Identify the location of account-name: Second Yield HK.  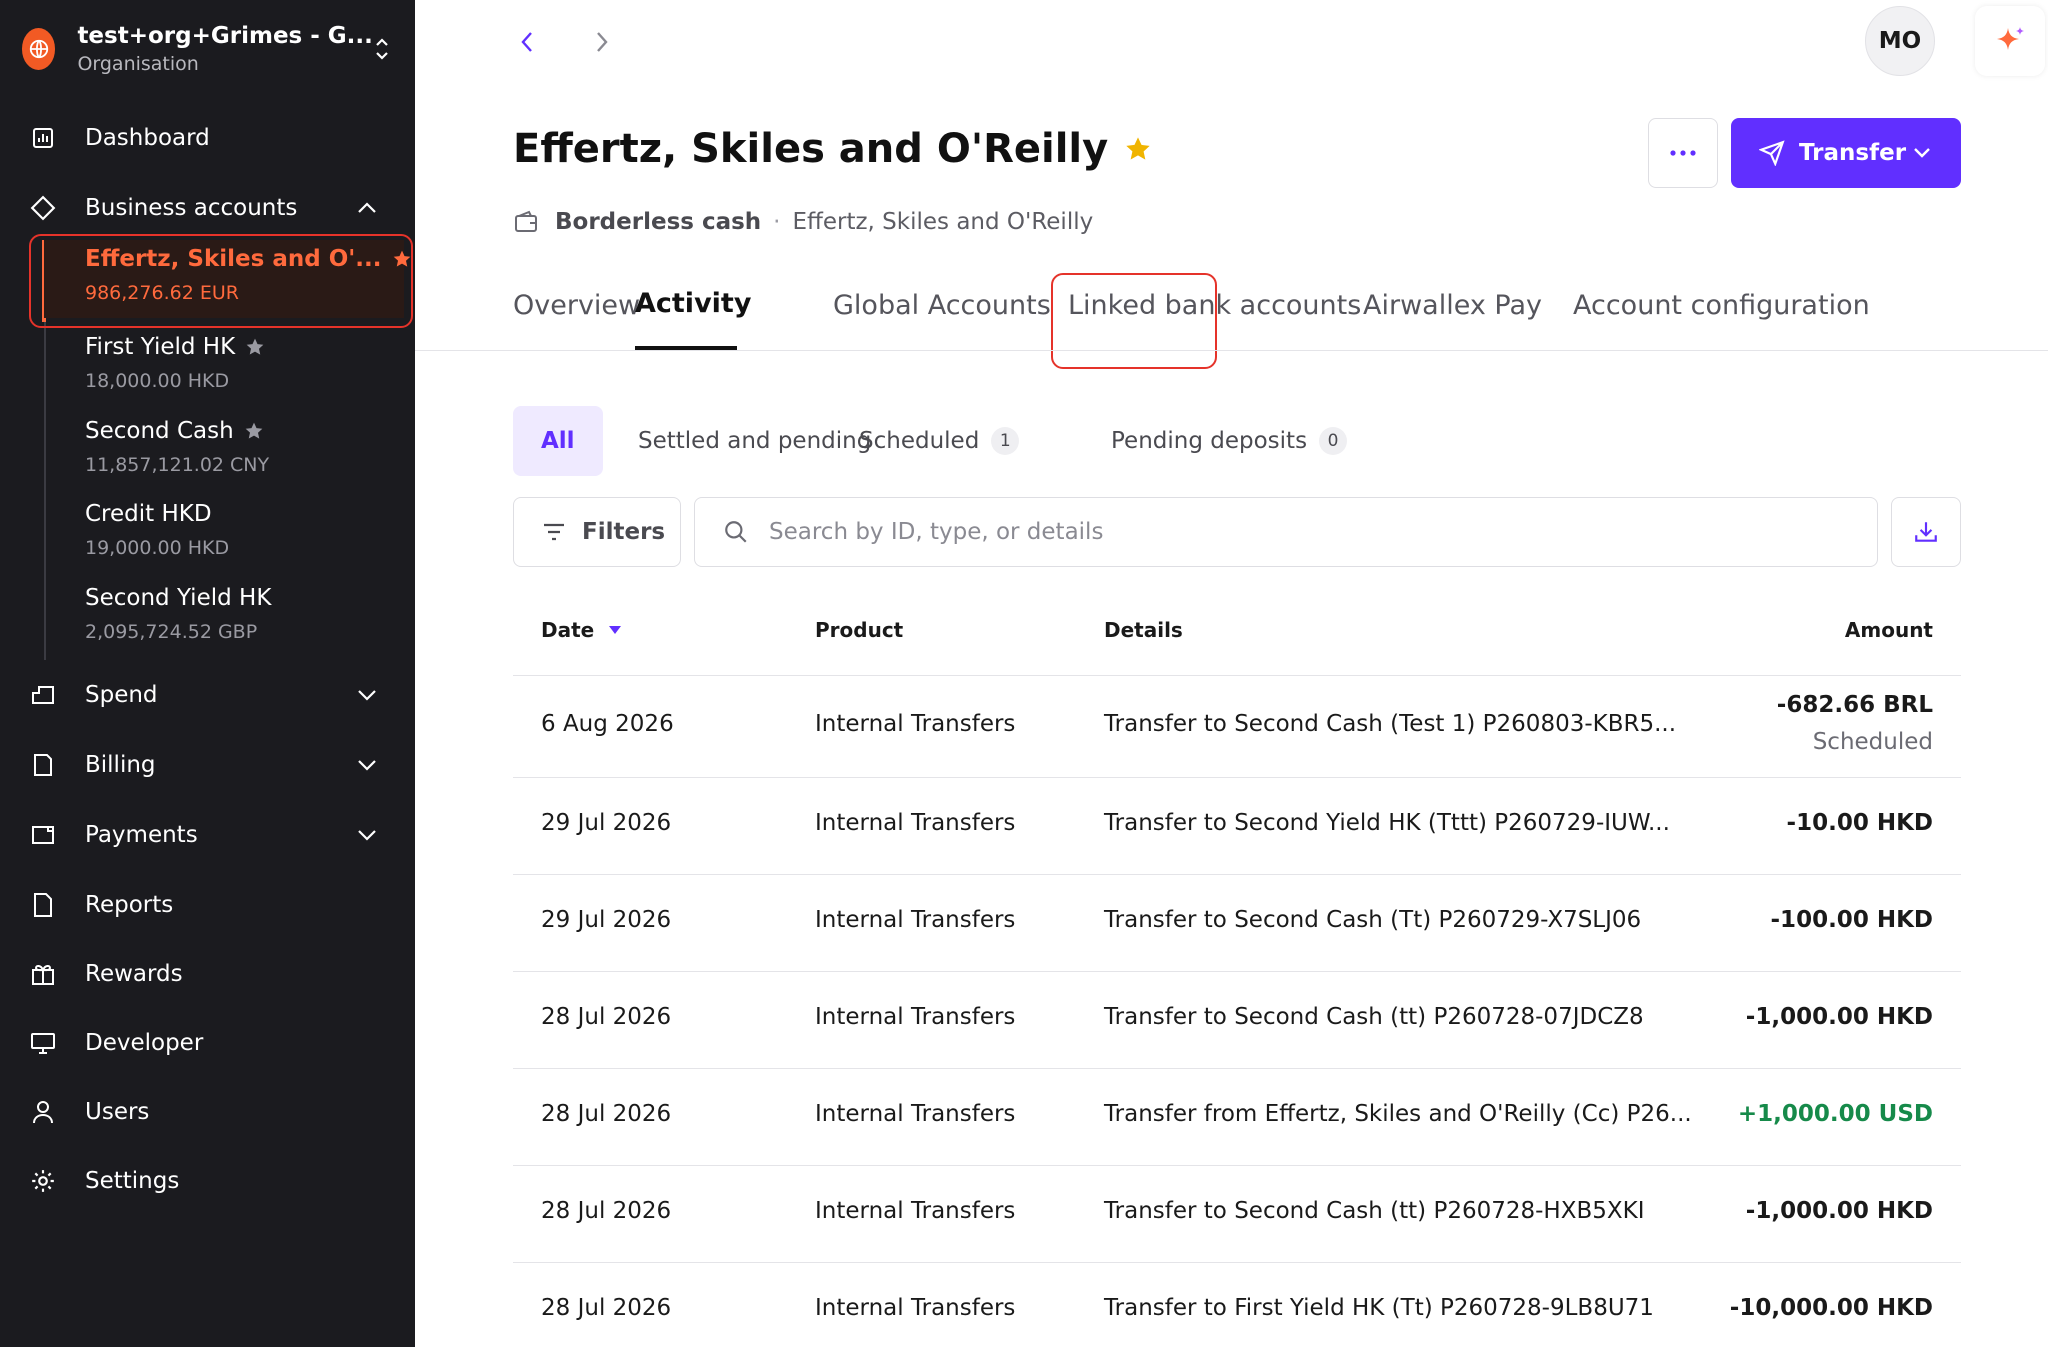
(178, 598).